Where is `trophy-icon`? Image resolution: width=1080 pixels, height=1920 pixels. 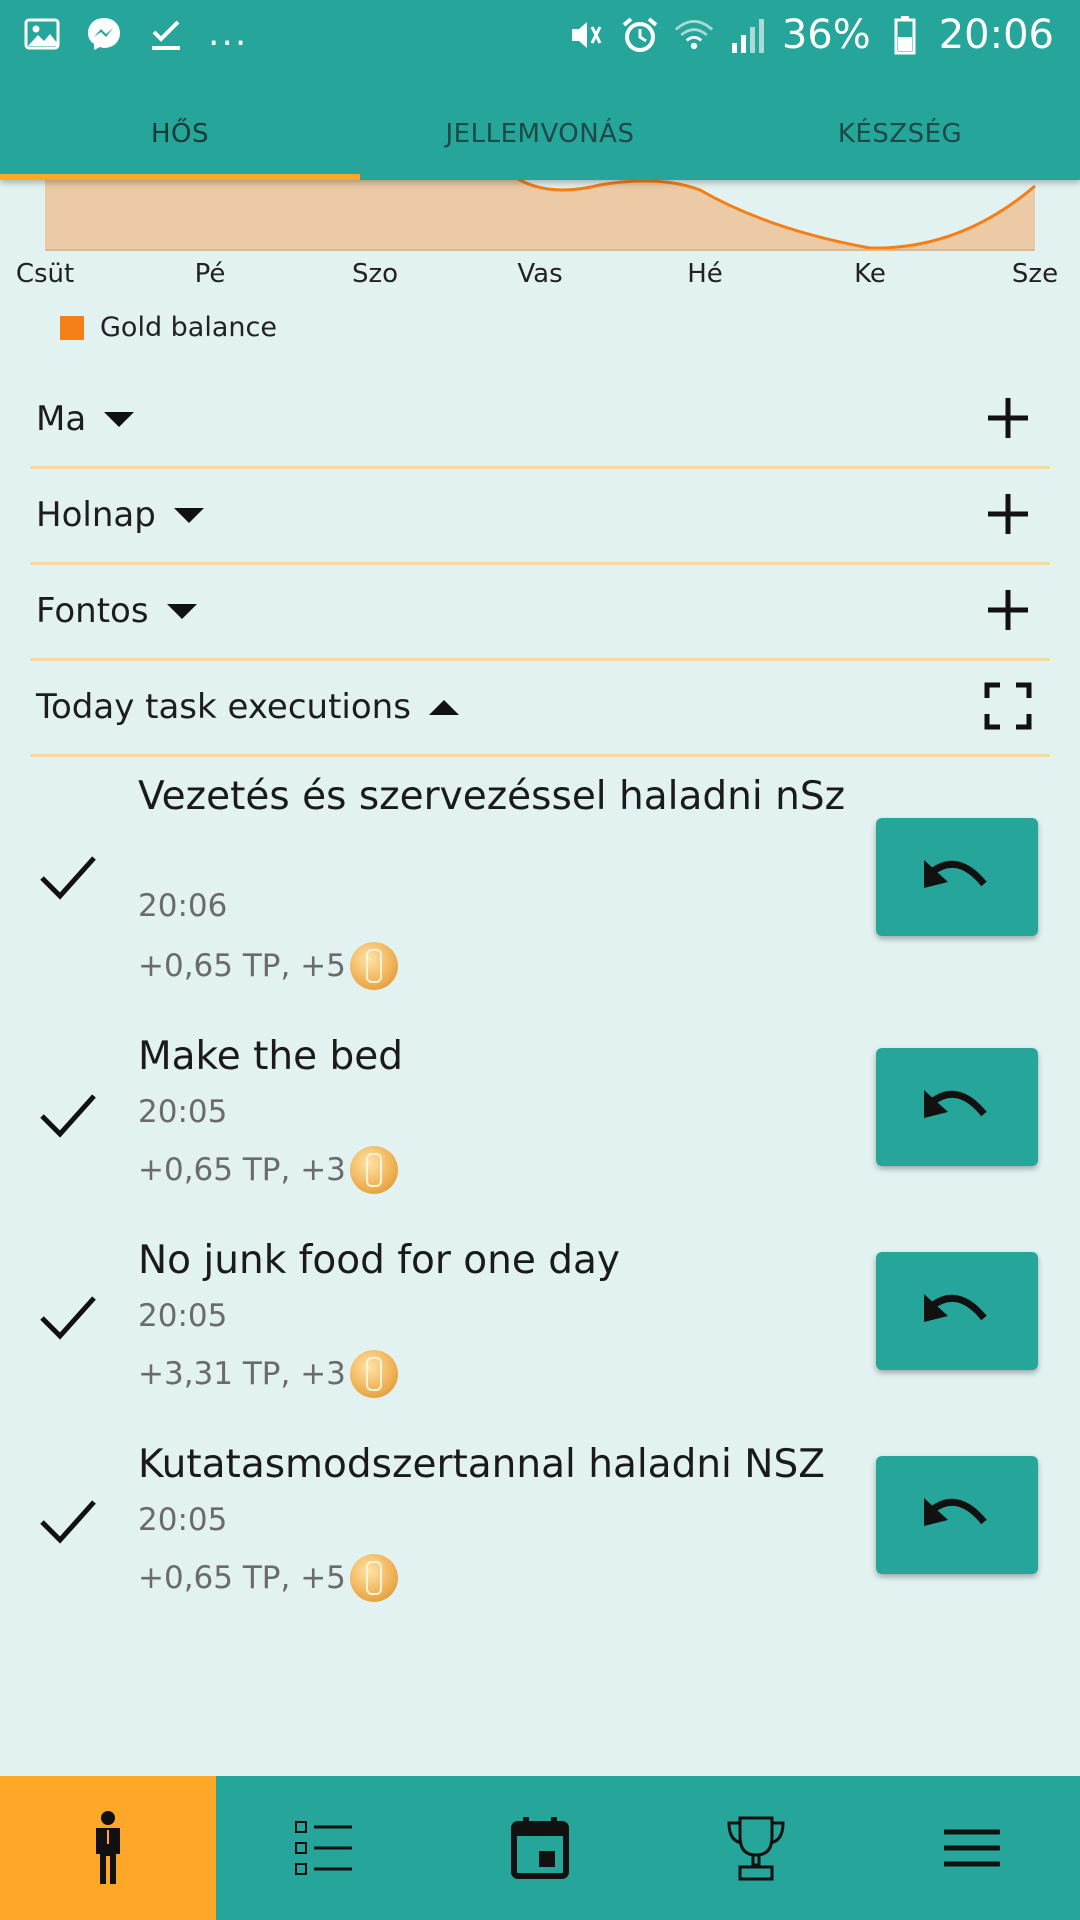
trophy-icon is located at coordinates (756, 1848).